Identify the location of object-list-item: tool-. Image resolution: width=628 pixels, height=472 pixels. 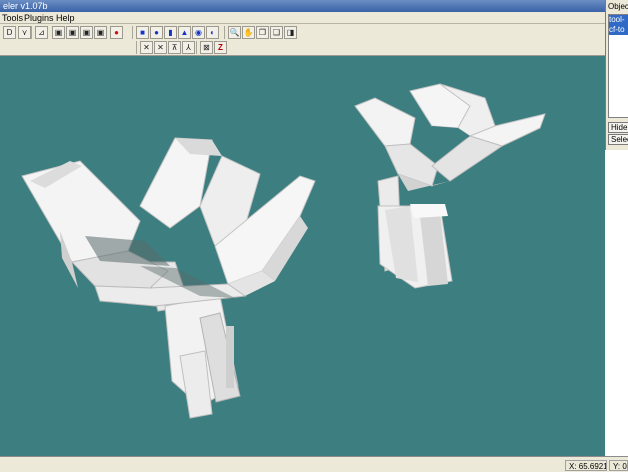
(618, 20).